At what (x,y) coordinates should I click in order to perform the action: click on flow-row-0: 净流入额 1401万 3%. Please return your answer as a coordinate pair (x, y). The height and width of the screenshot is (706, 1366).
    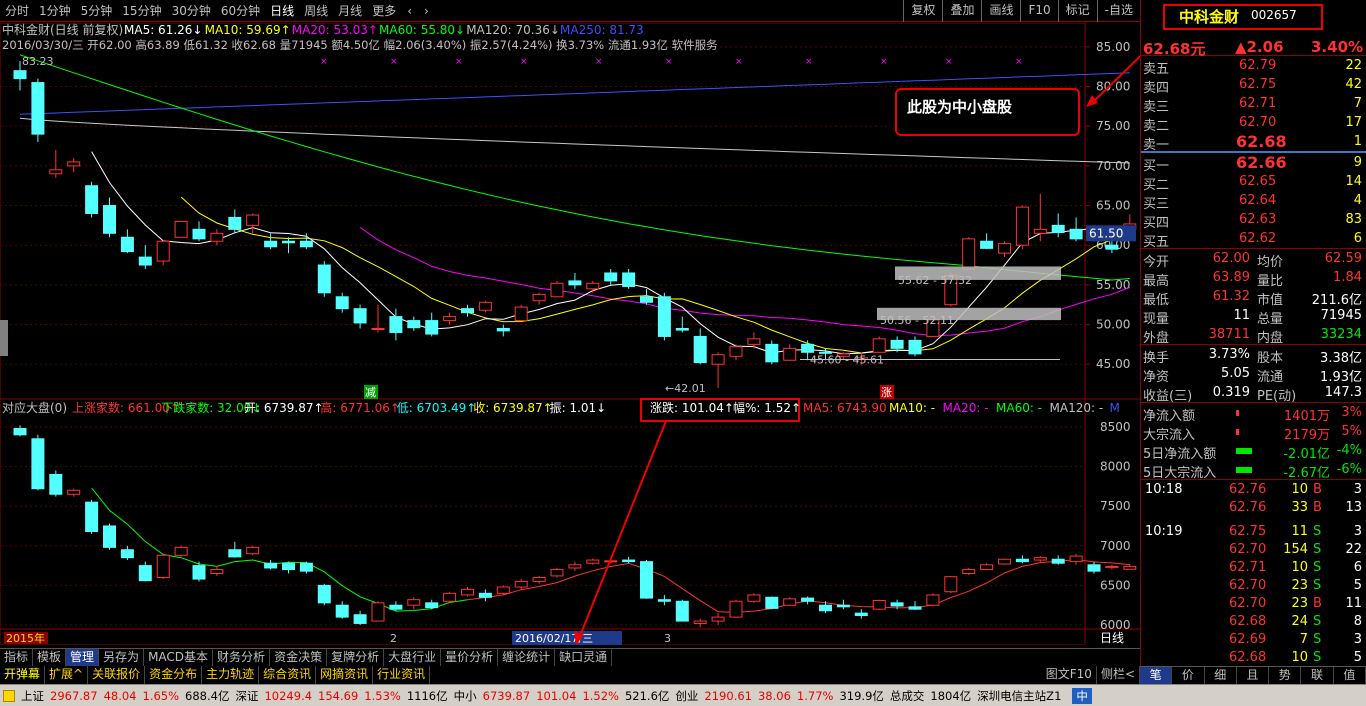
    Looking at the image, I should click on (1253, 413).